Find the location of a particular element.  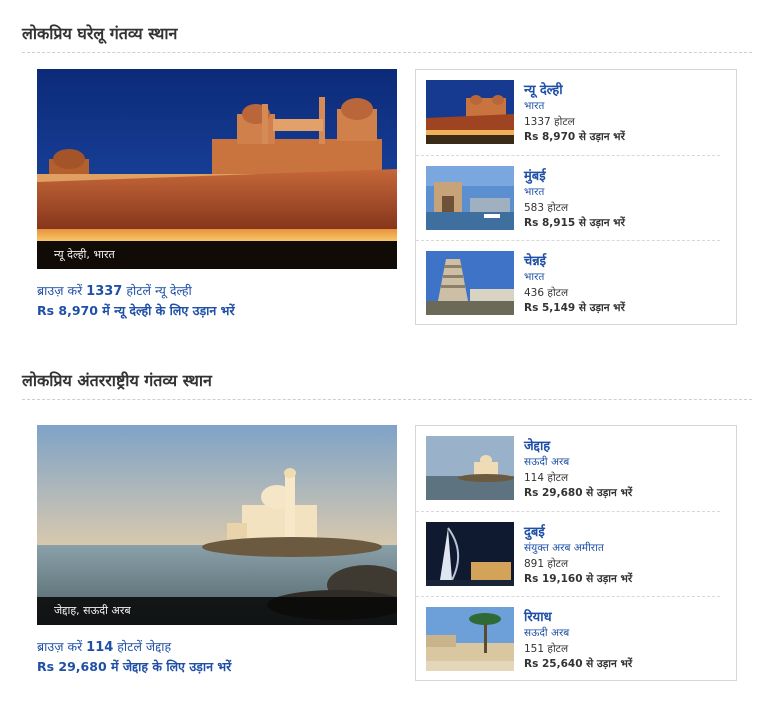

destination-name: जेद्दाह is located at coordinates (537, 445).